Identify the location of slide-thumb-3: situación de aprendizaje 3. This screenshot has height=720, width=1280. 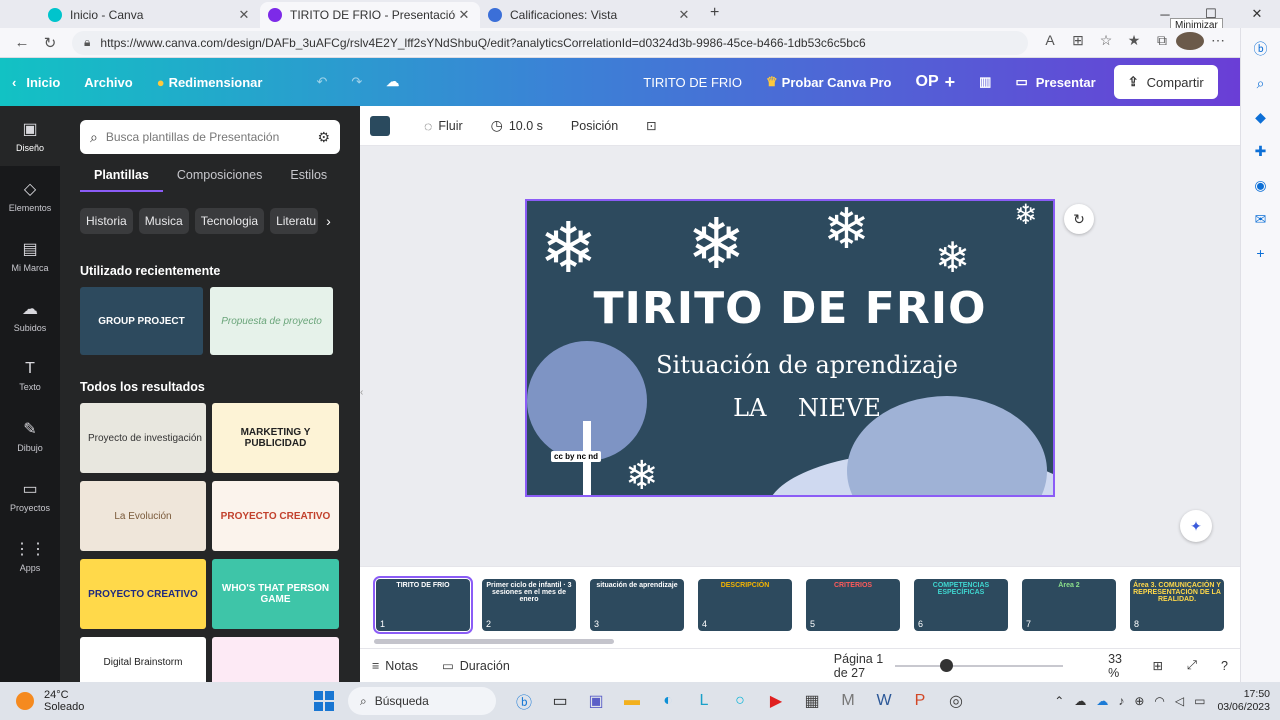
(637, 605).